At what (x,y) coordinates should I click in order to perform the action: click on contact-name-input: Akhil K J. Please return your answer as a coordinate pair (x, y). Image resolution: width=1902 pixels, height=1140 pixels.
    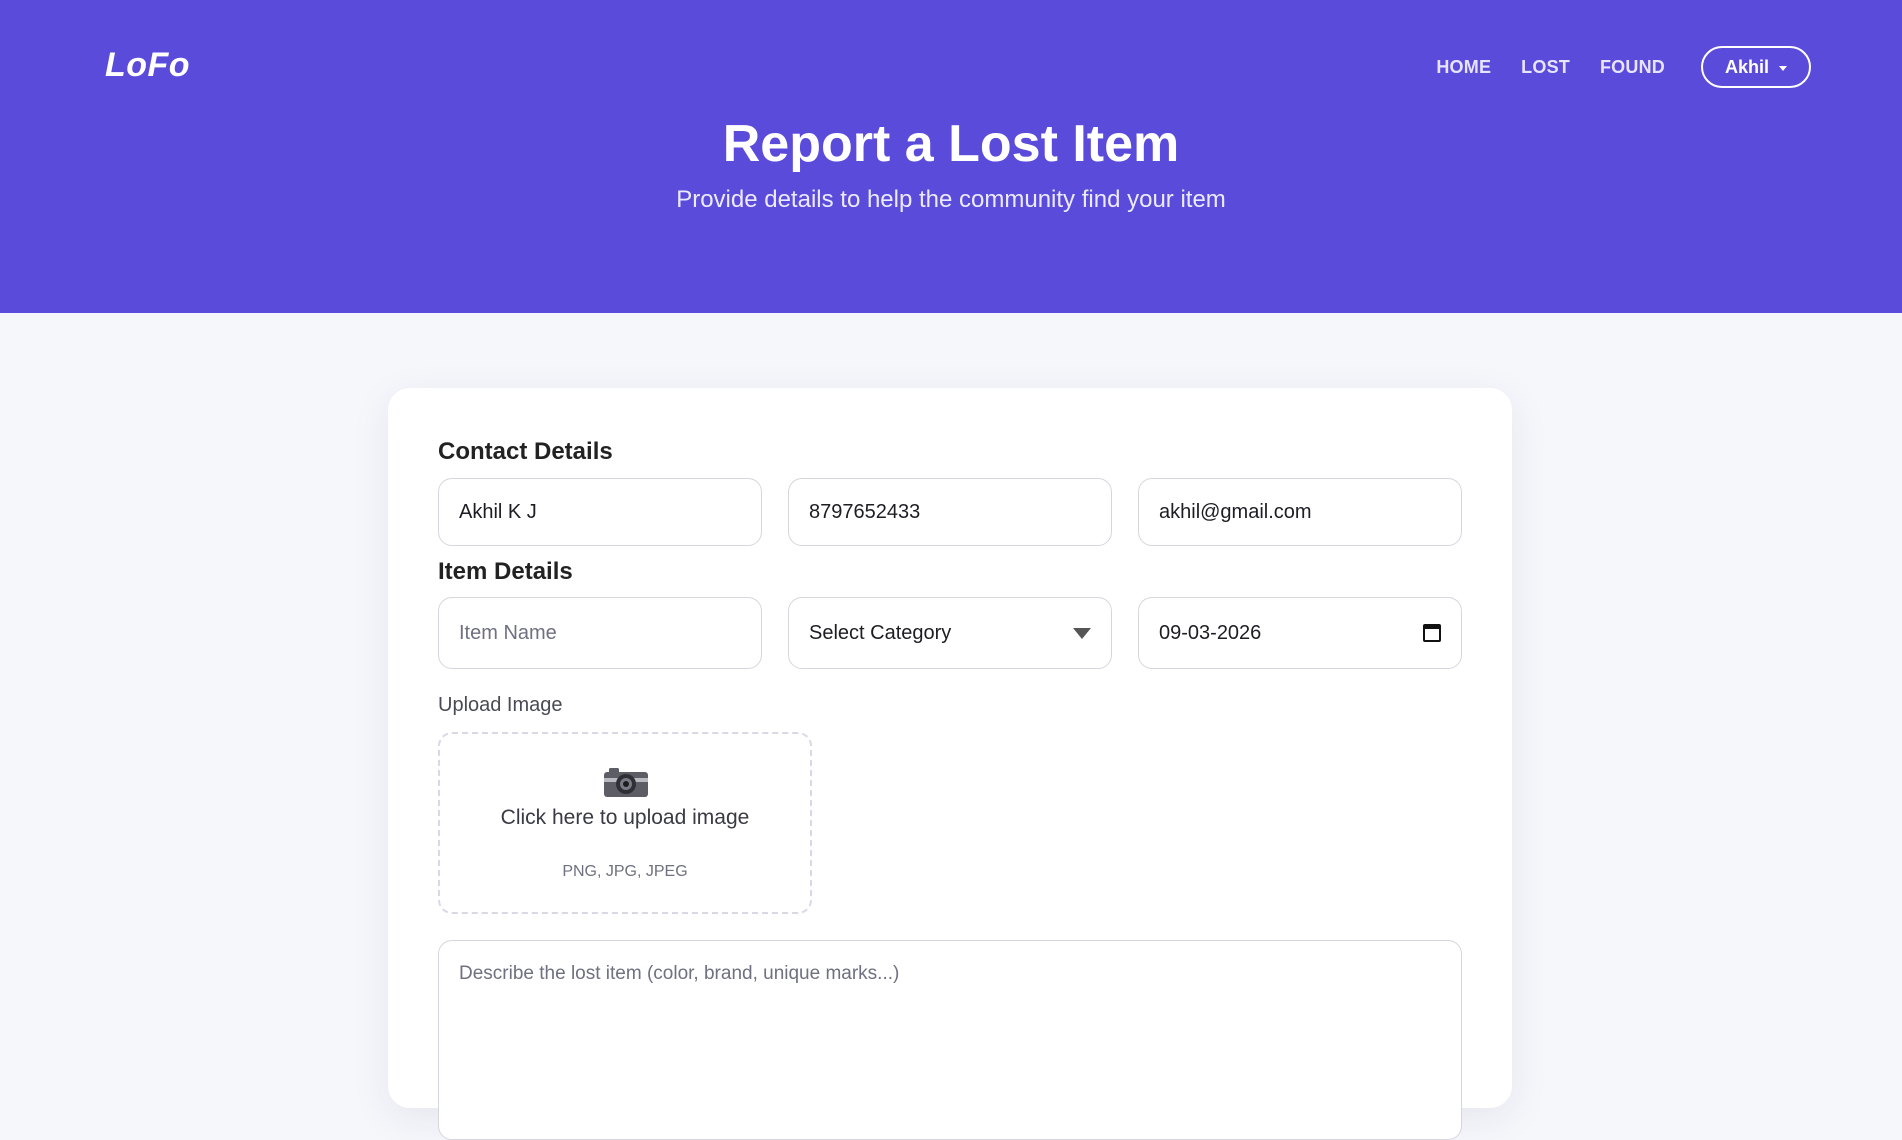
    Looking at the image, I should click on (600, 512).